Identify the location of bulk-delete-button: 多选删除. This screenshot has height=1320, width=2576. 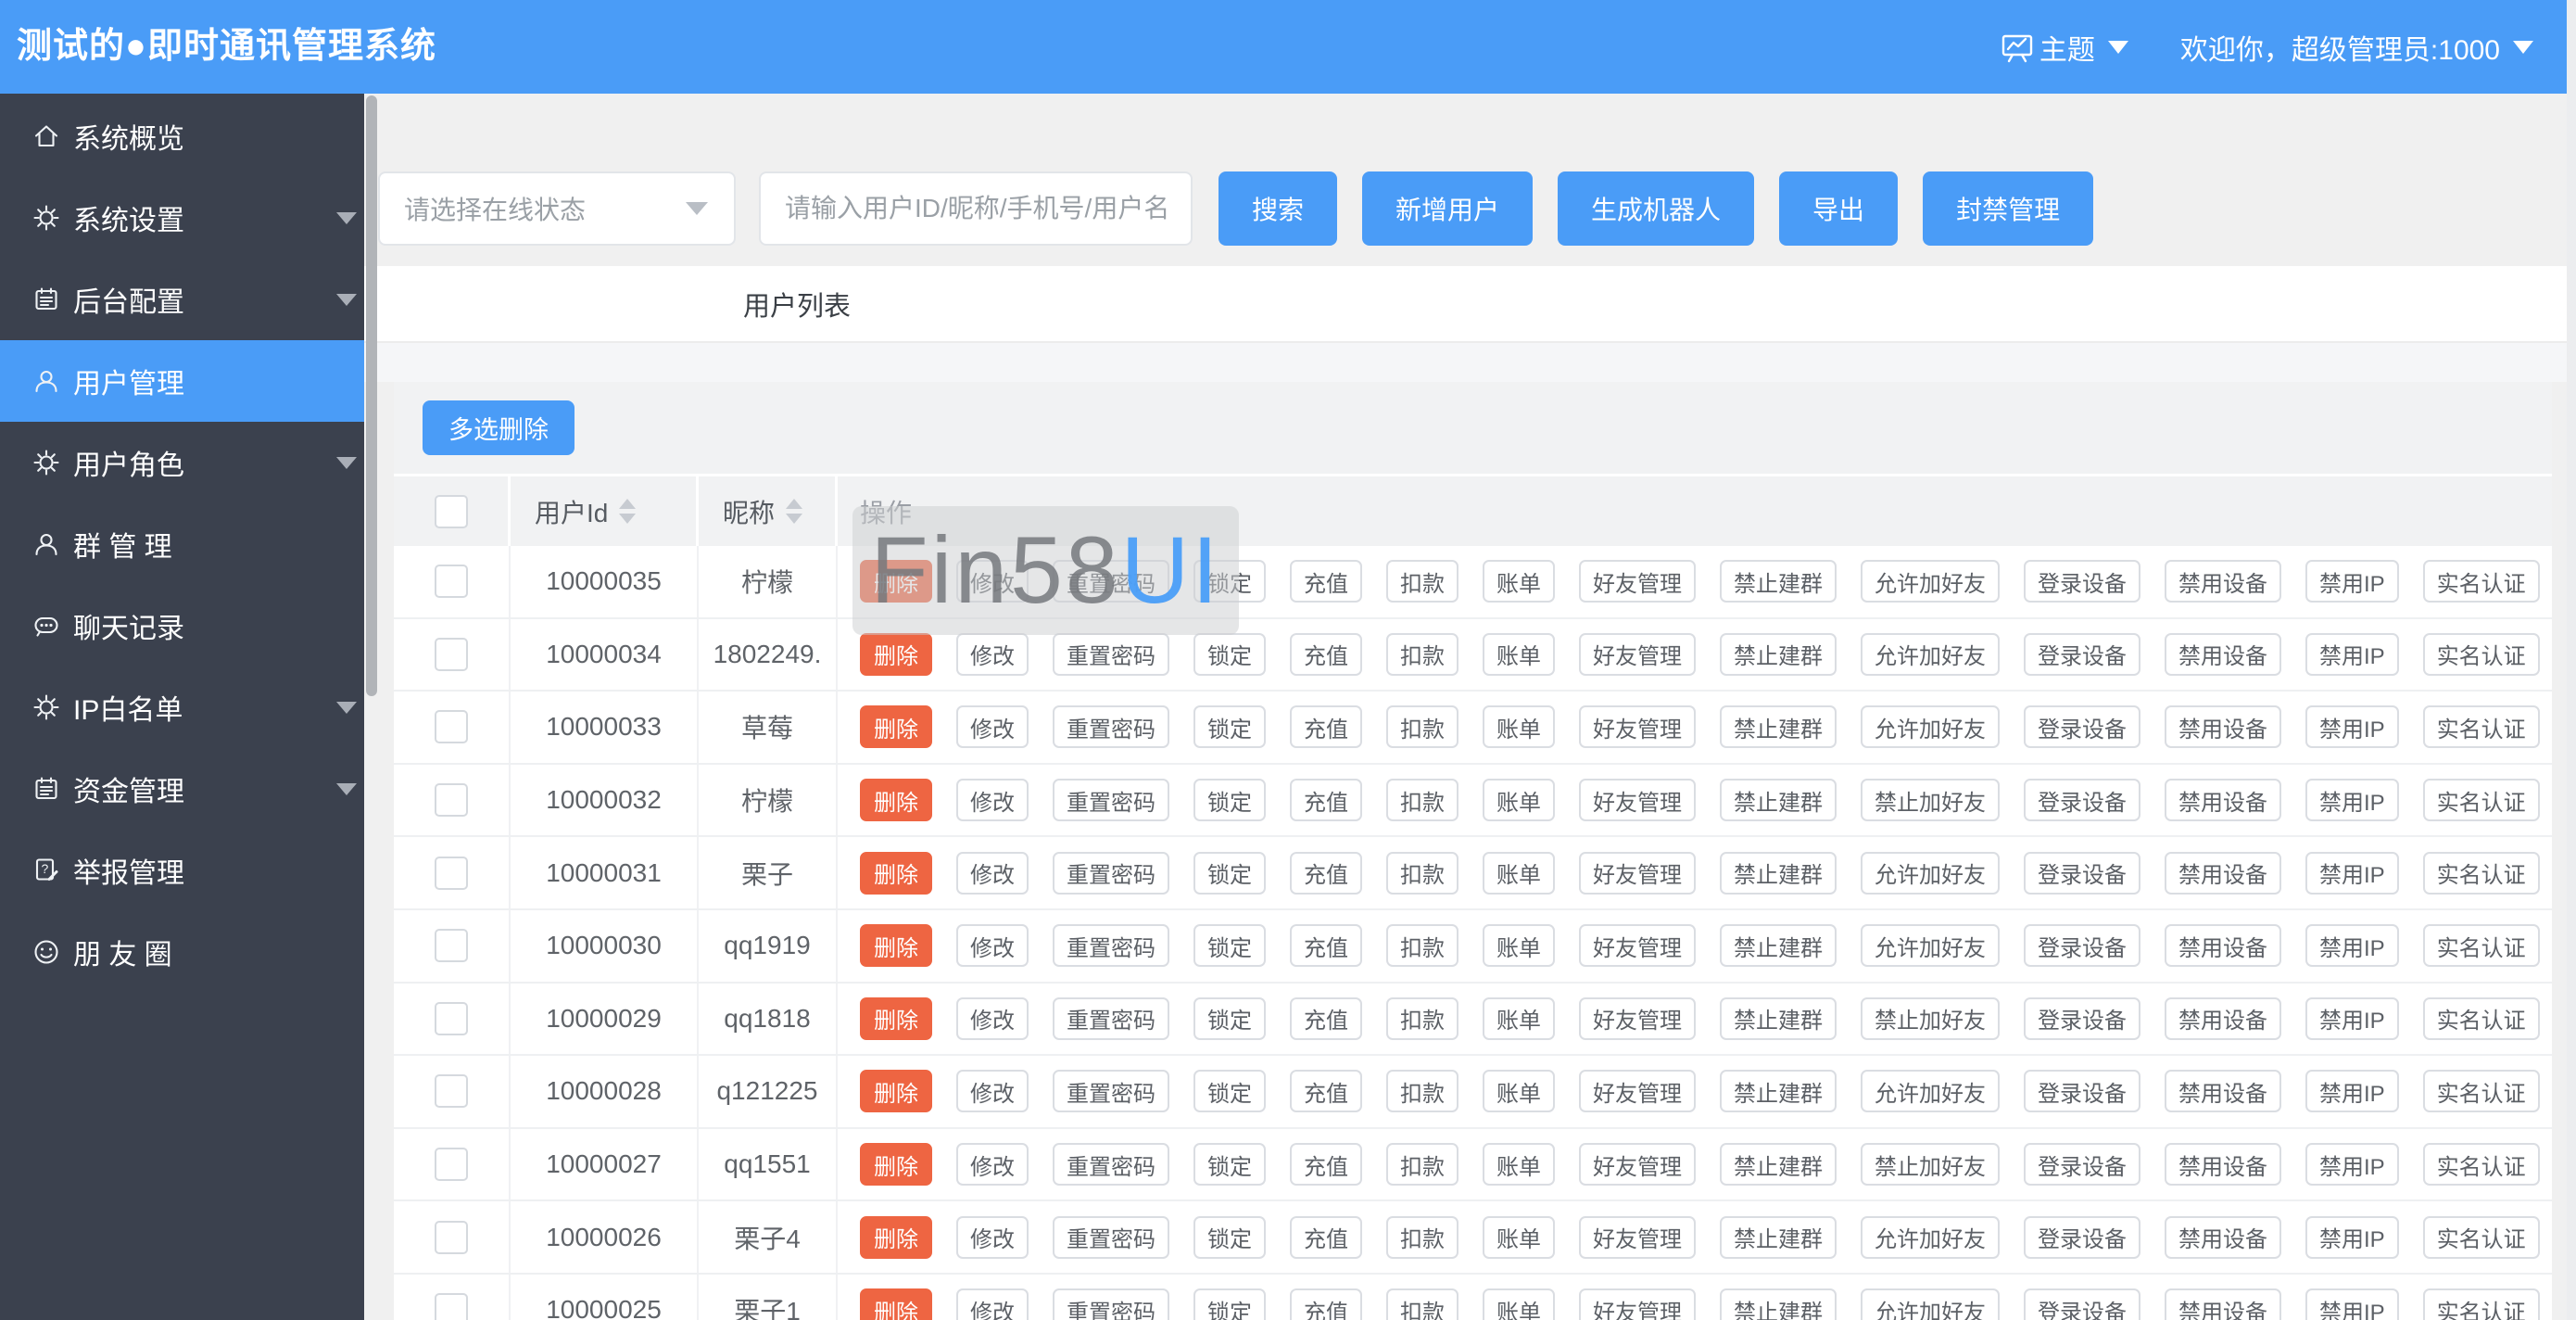
(499, 427).